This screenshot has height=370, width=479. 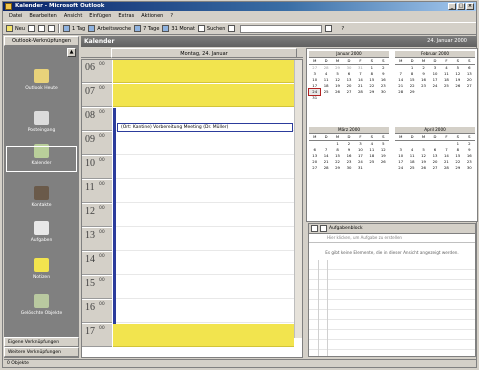 I want to click on shortcut-geloeschte-objekte: Gelöschte Objekte, so click(x=41, y=309).